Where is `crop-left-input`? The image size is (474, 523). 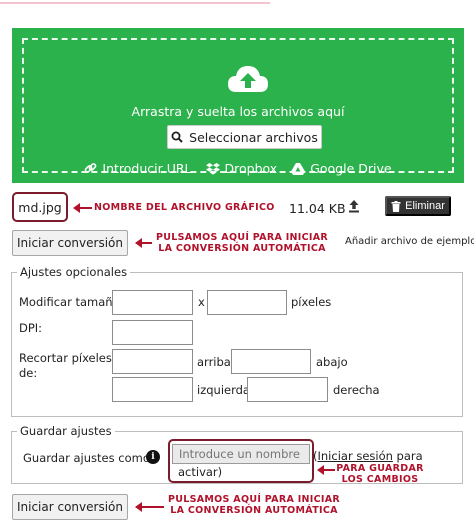
crop-left-input is located at coordinates (152, 389).